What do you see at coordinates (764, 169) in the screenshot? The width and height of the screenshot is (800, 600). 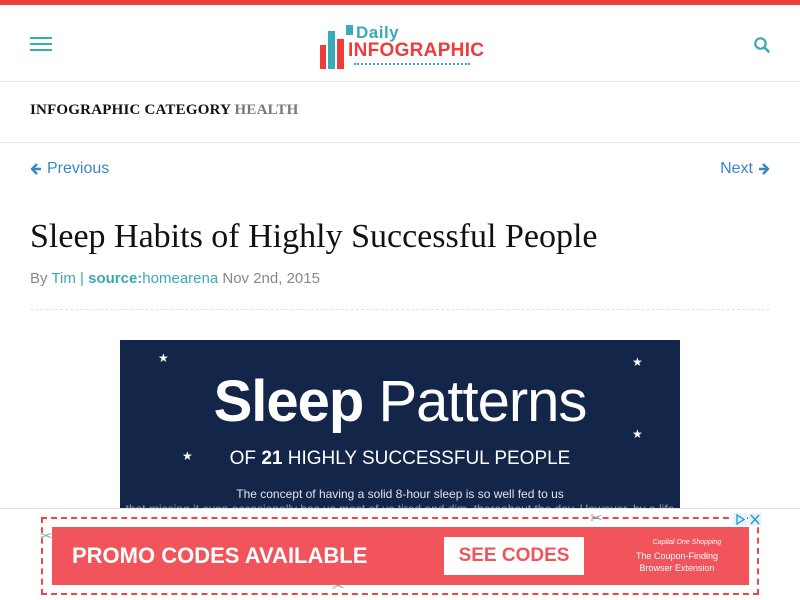 I see `arrow-right-icon` at bounding box center [764, 169].